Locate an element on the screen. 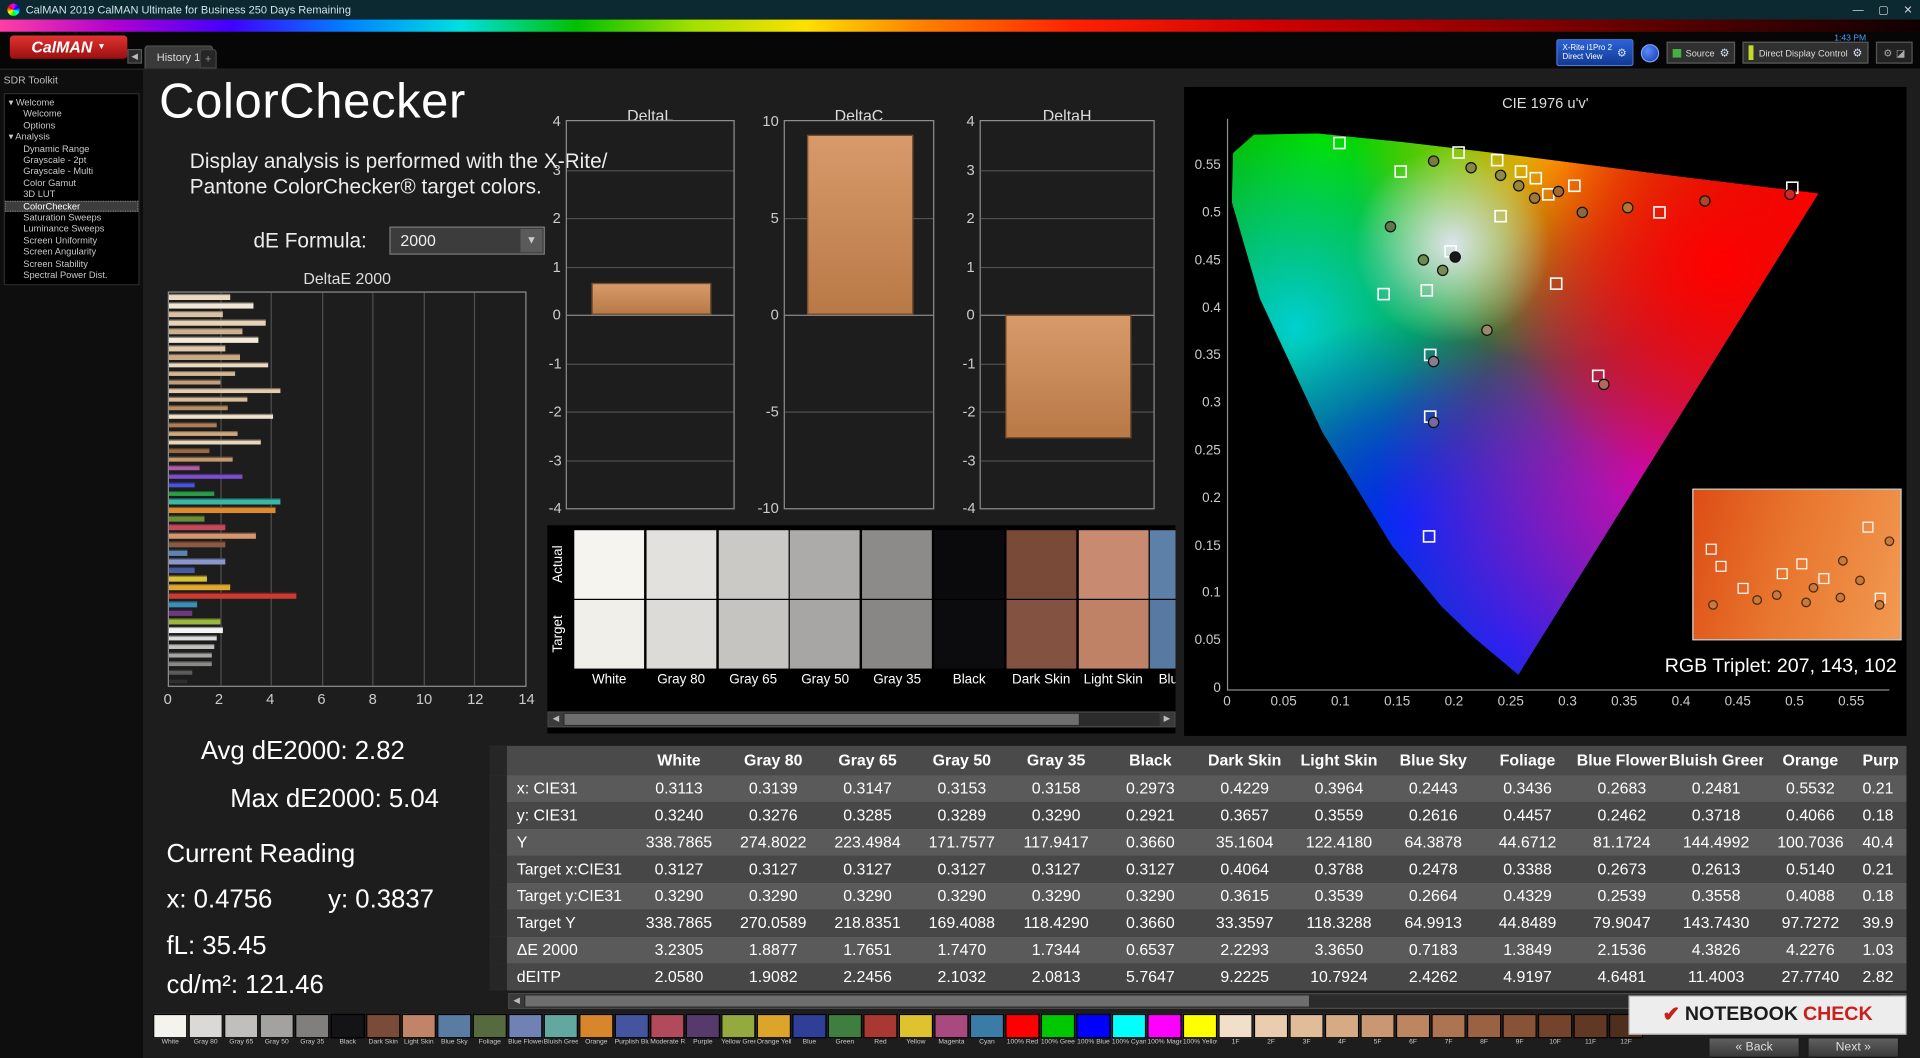  strip-patch-100-magenta: 100% Magenta is located at coordinates (1164, 1030).